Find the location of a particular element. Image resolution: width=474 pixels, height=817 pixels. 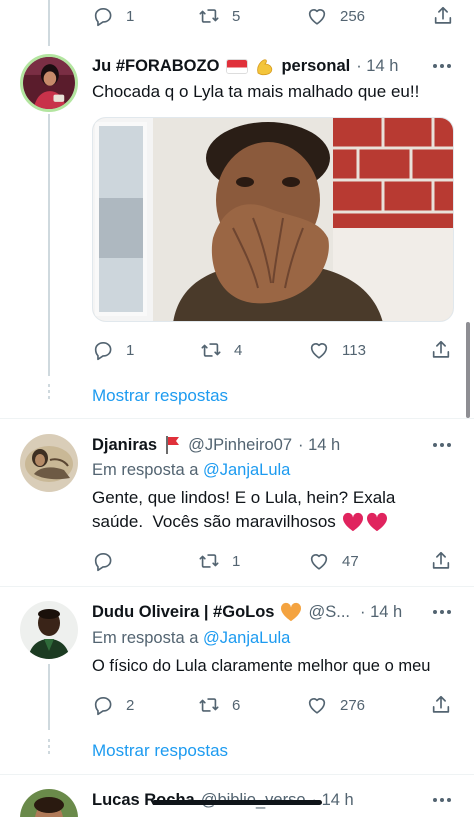

tweet-header: Djaniras @JPinheiro07 · 14 h is located at coordinates (216, 445).